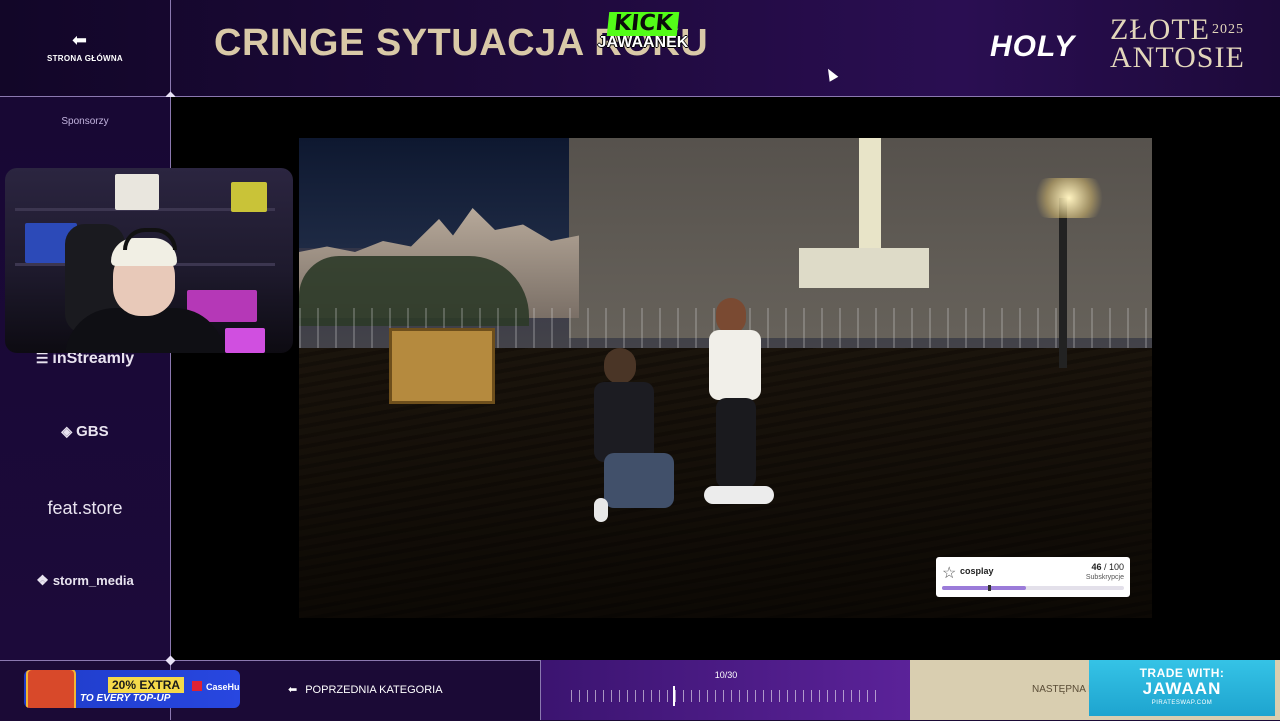 This screenshot has width=1280, height=721. Describe the element at coordinates (85, 121) in the screenshot. I see `sponsors-label: Sponsorzy` at that location.